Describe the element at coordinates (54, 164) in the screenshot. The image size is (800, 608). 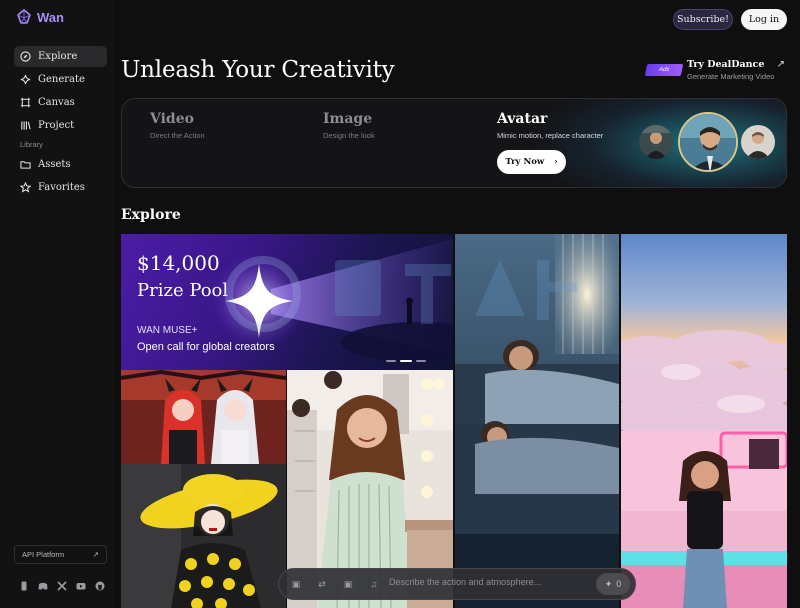
I see `sidebar-item-label: Assets` at that location.